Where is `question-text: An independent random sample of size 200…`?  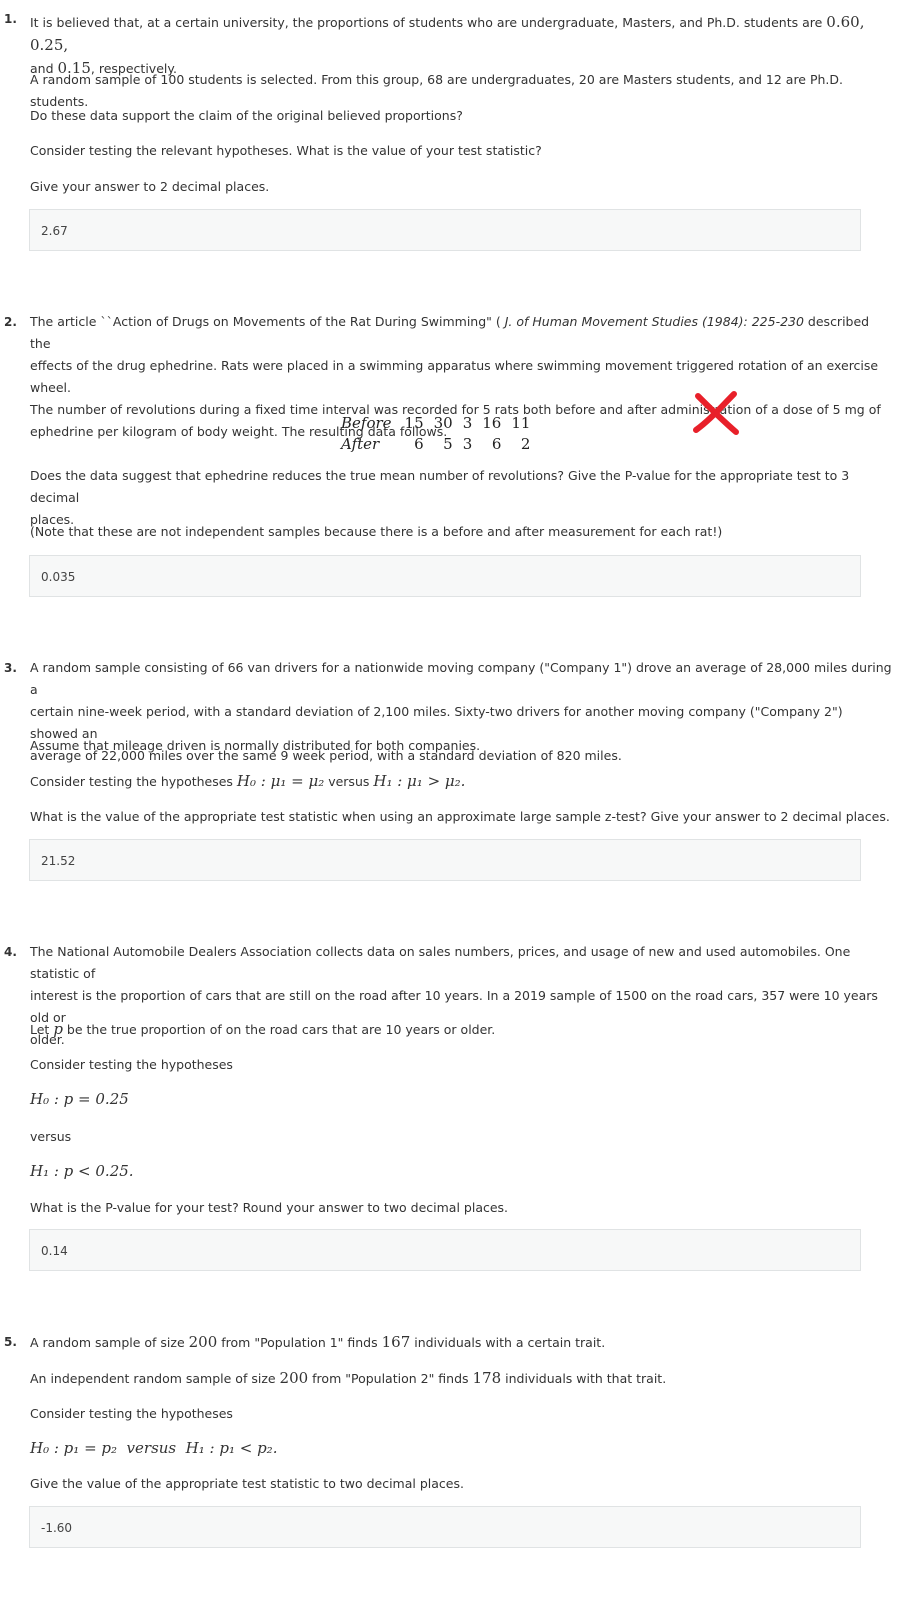
question-text: An independent random sample of size 200… is located at coordinates (348, 1378).